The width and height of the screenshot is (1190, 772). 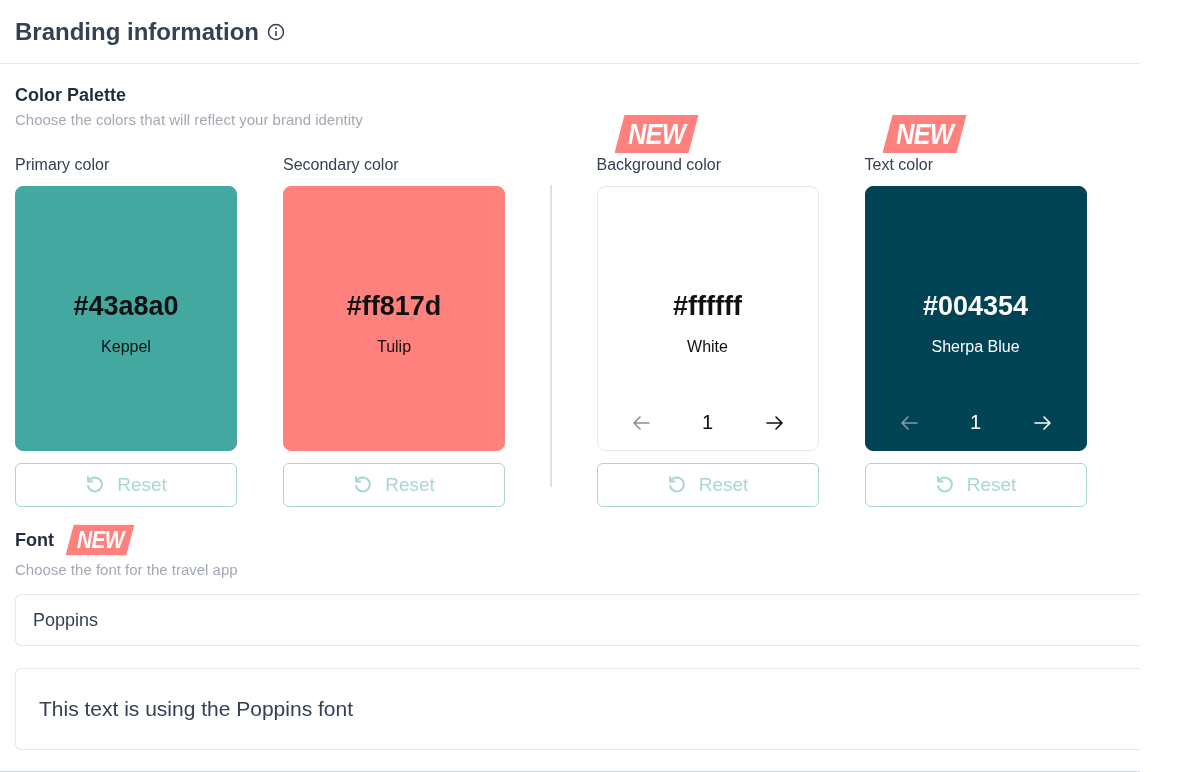 What do you see at coordinates (126, 347) in the screenshot?
I see `color-name: Keppel` at bounding box center [126, 347].